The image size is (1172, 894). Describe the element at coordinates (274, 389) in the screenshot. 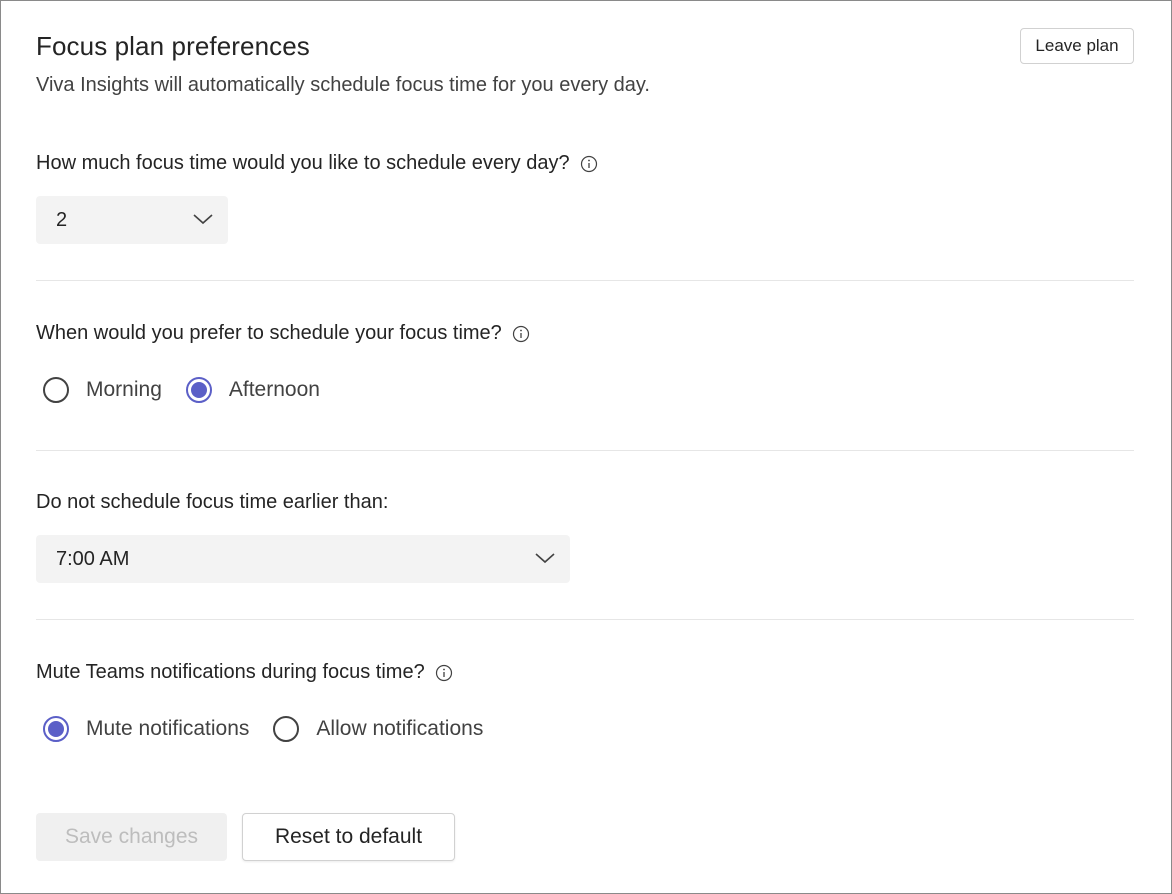

I see `afternoon-radio-label: Afternoon` at that location.